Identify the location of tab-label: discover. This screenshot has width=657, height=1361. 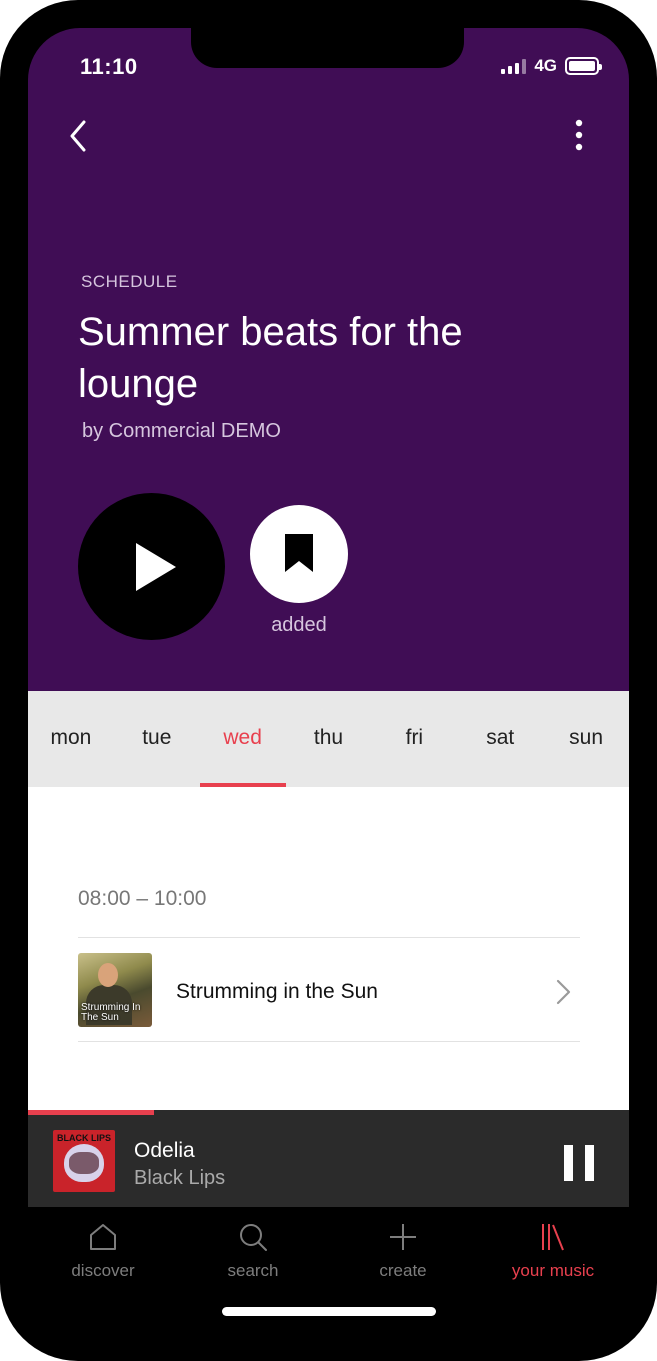
(103, 1270).